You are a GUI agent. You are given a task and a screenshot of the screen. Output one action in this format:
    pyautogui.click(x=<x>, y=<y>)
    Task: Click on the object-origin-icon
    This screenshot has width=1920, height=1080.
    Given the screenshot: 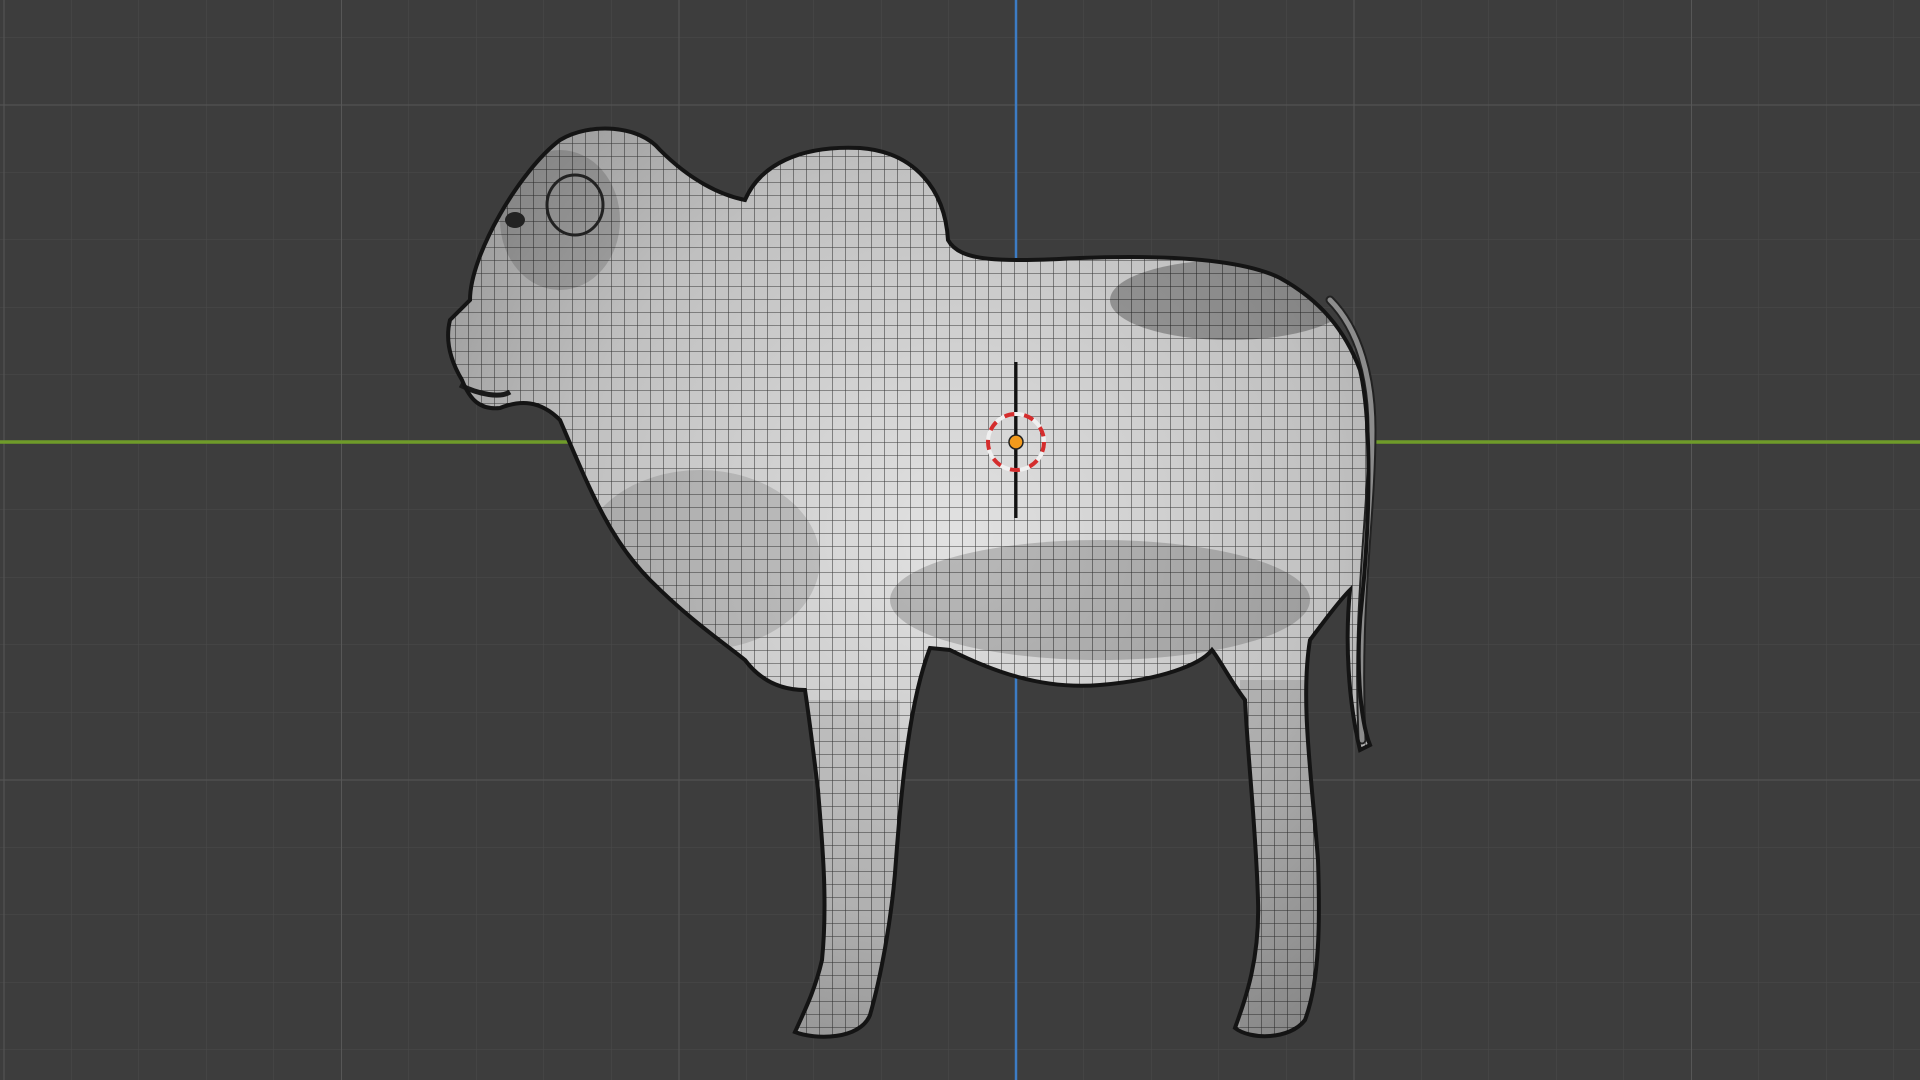 What is the action you would take?
    pyautogui.click(x=1016, y=442)
    